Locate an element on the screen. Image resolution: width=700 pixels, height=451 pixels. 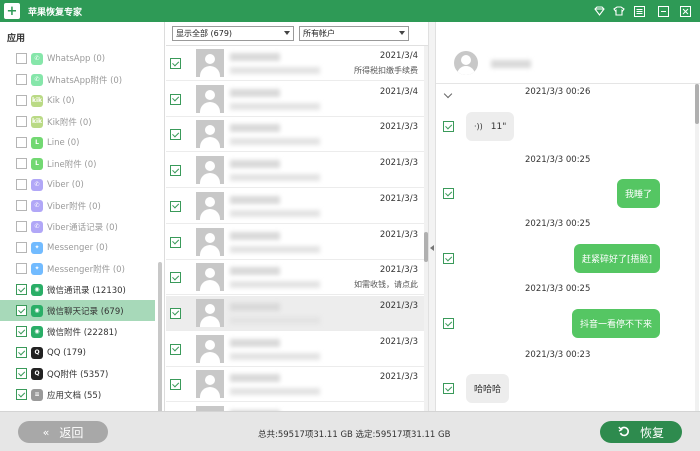
sidebar-scrollbar is located at coordinates (160, 336).